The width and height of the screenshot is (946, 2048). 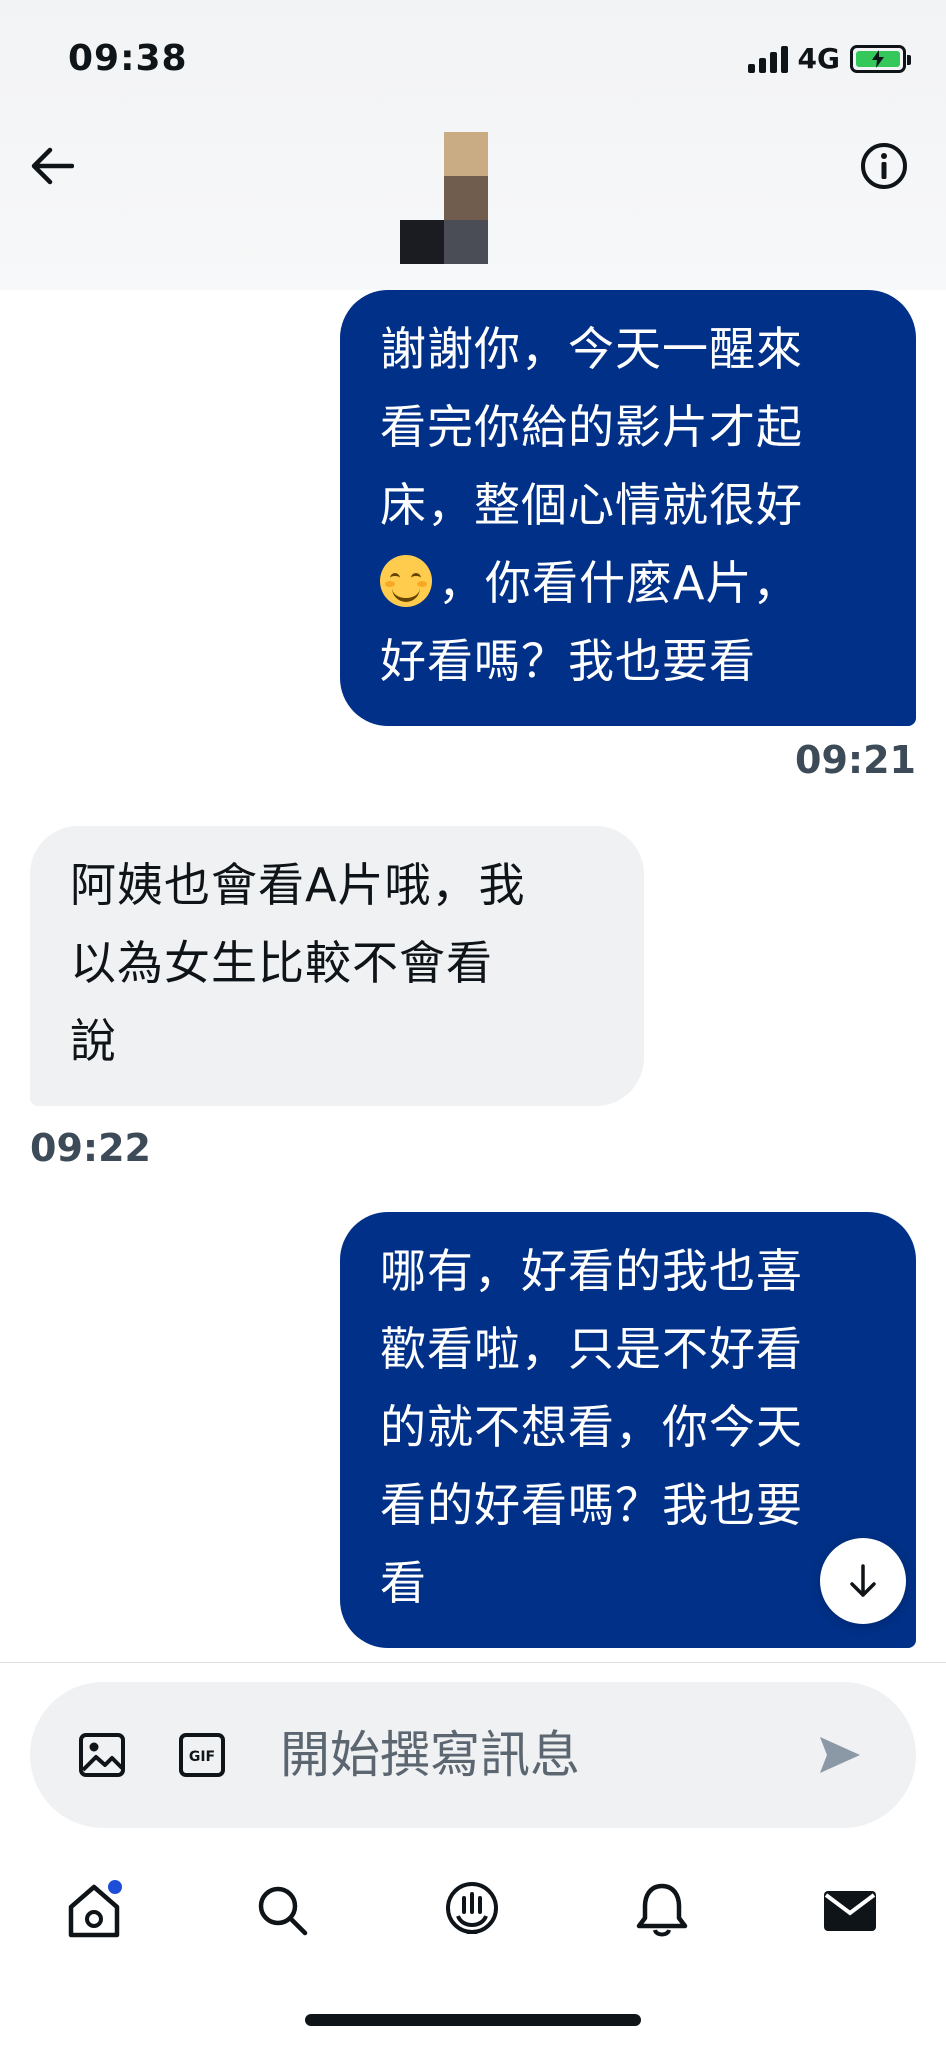 I want to click on send-button, so click(x=840, y=1755).